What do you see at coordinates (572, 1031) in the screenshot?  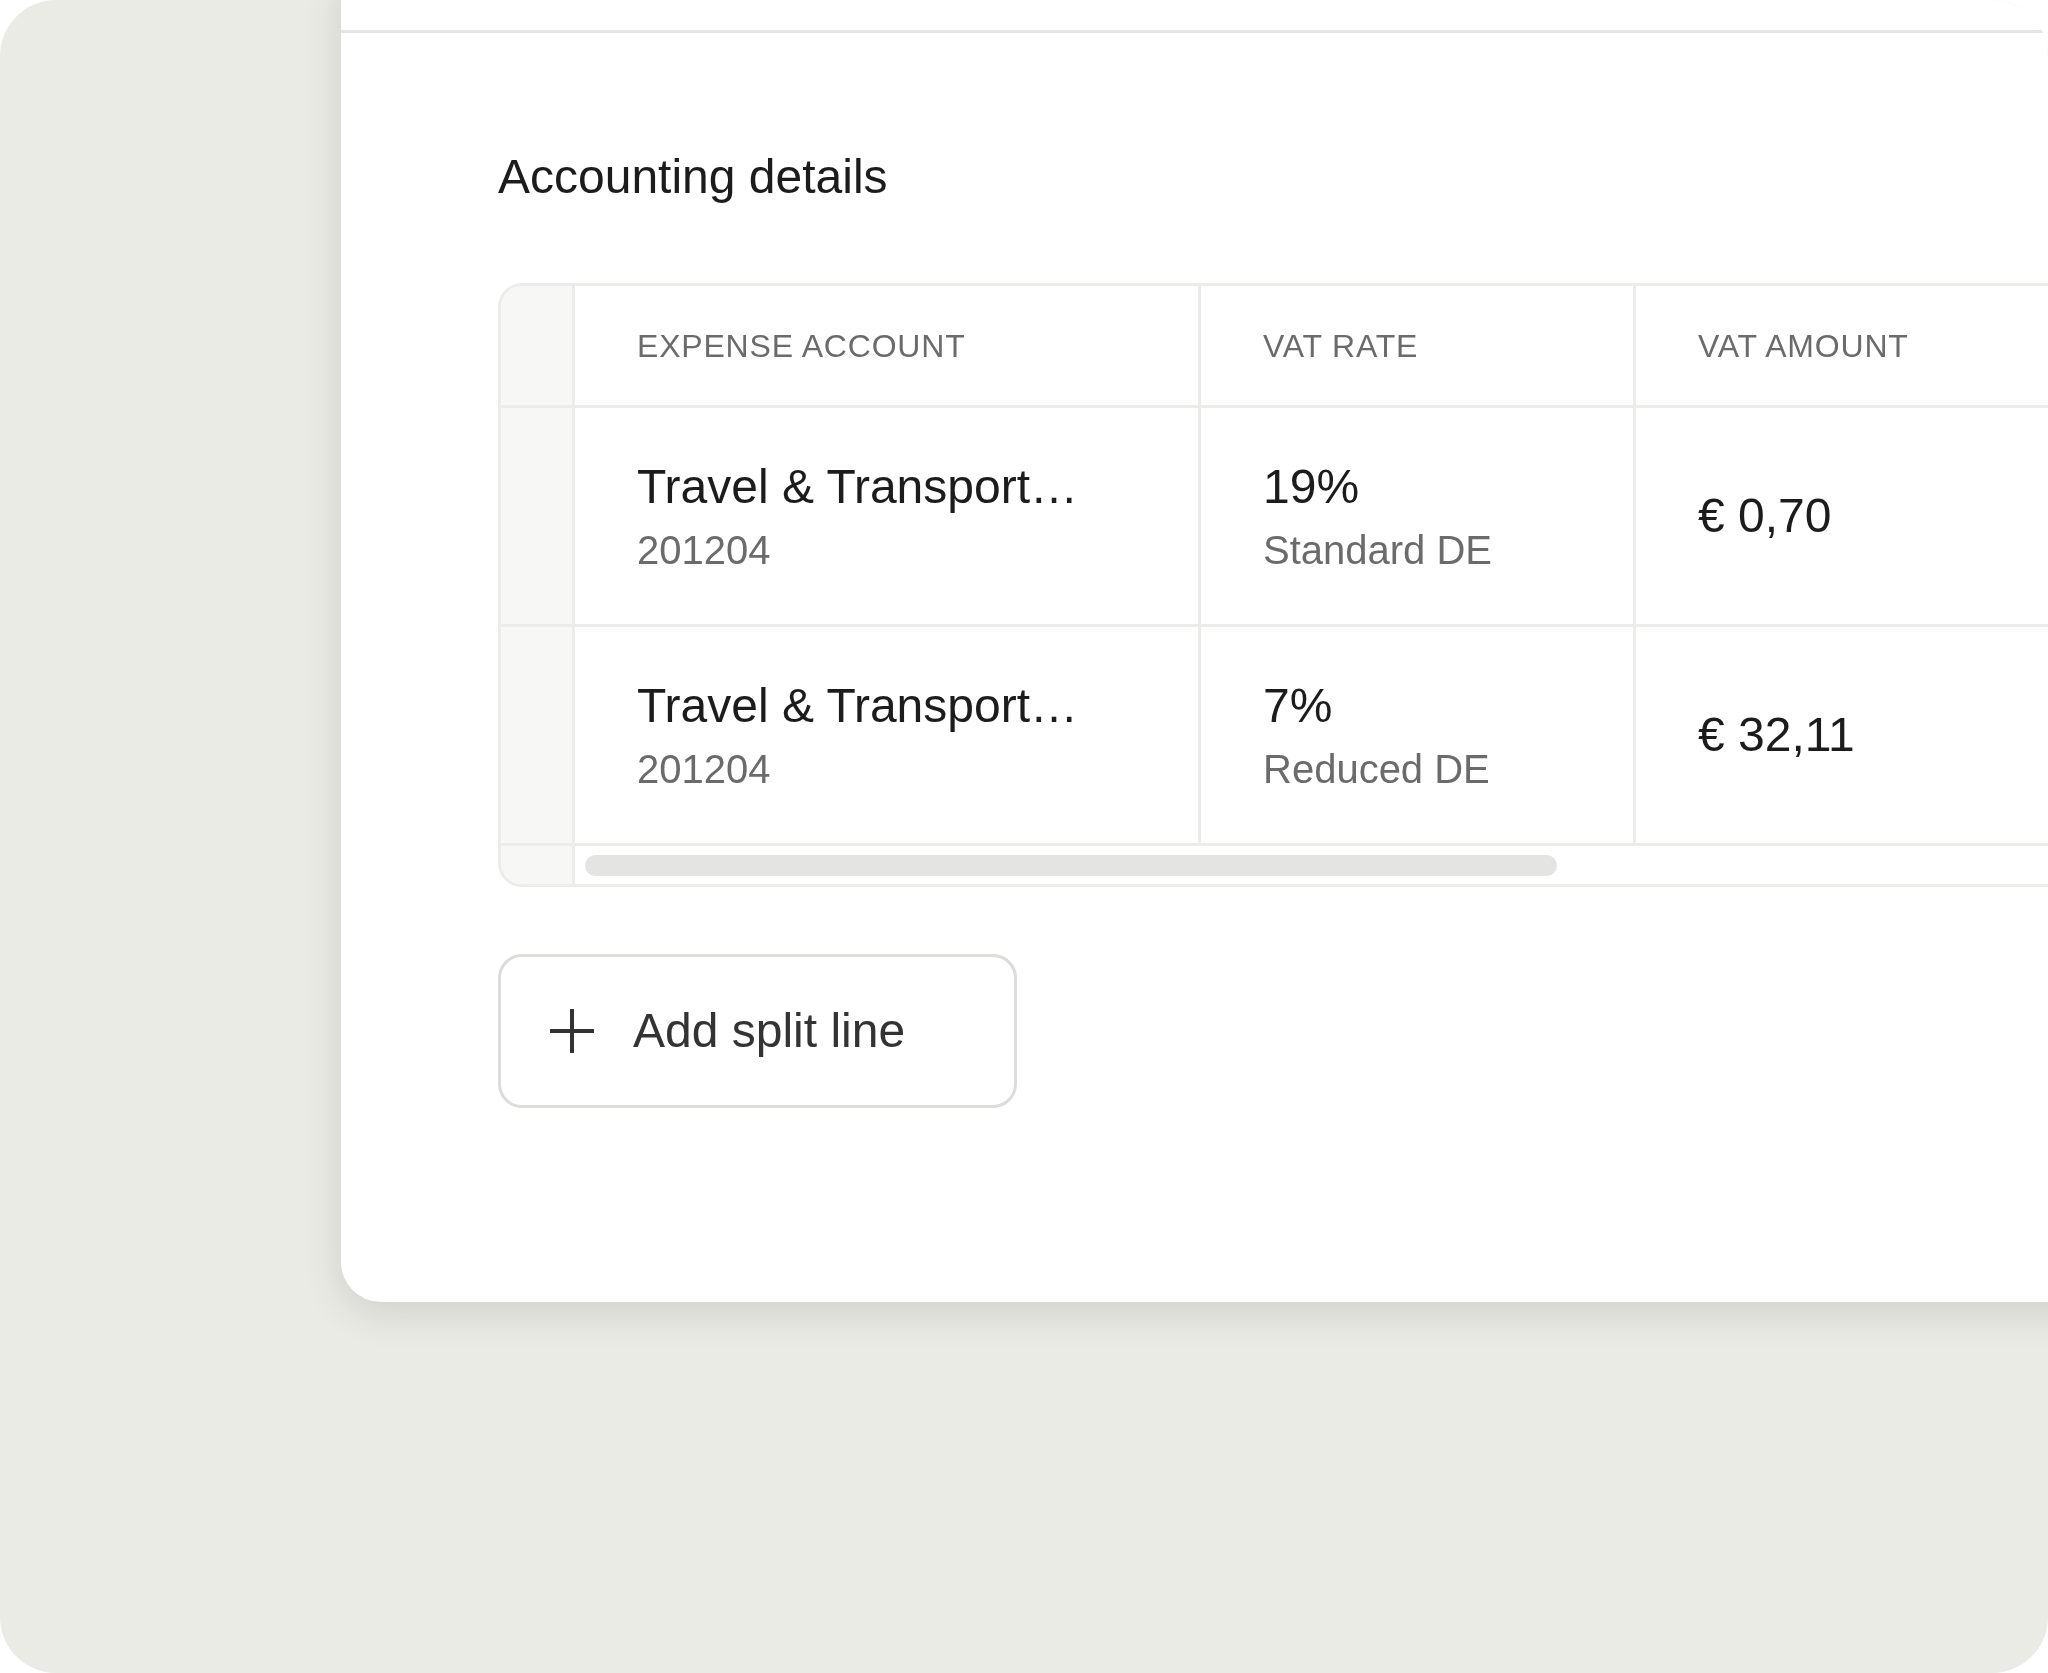 I see `plus-icon` at bounding box center [572, 1031].